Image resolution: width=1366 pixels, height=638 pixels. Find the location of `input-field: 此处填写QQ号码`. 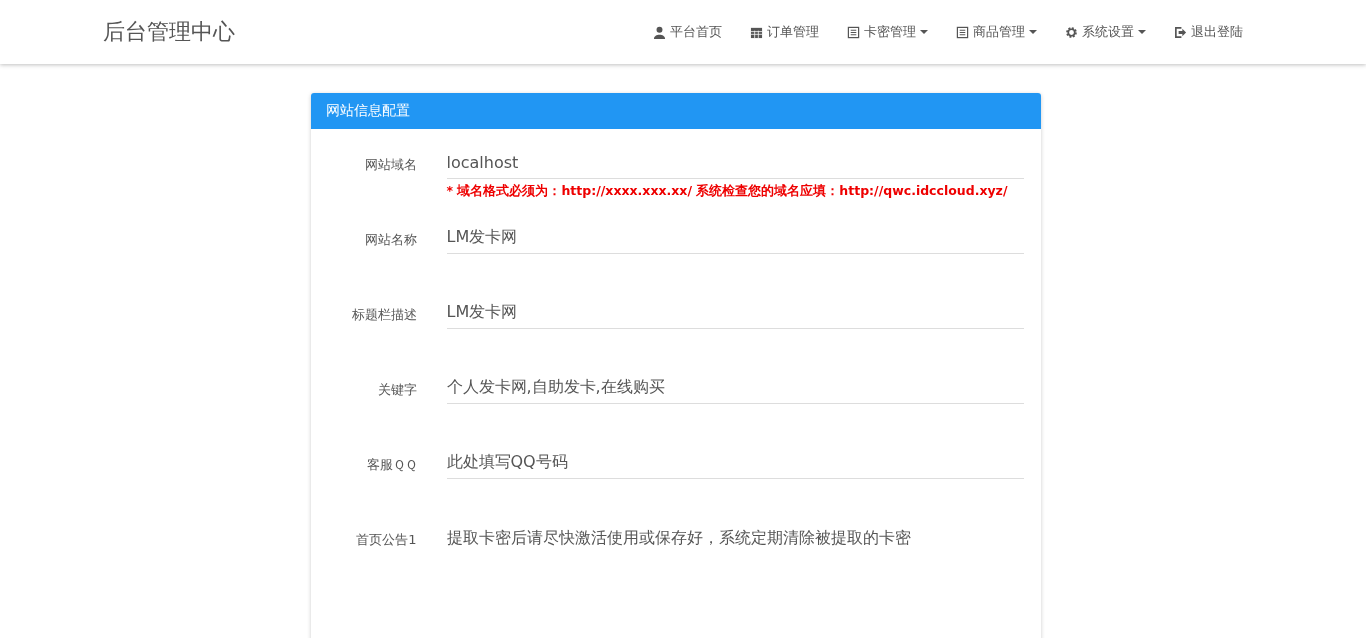

input-field: 此处填写QQ号码 is located at coordinates (735, 463).